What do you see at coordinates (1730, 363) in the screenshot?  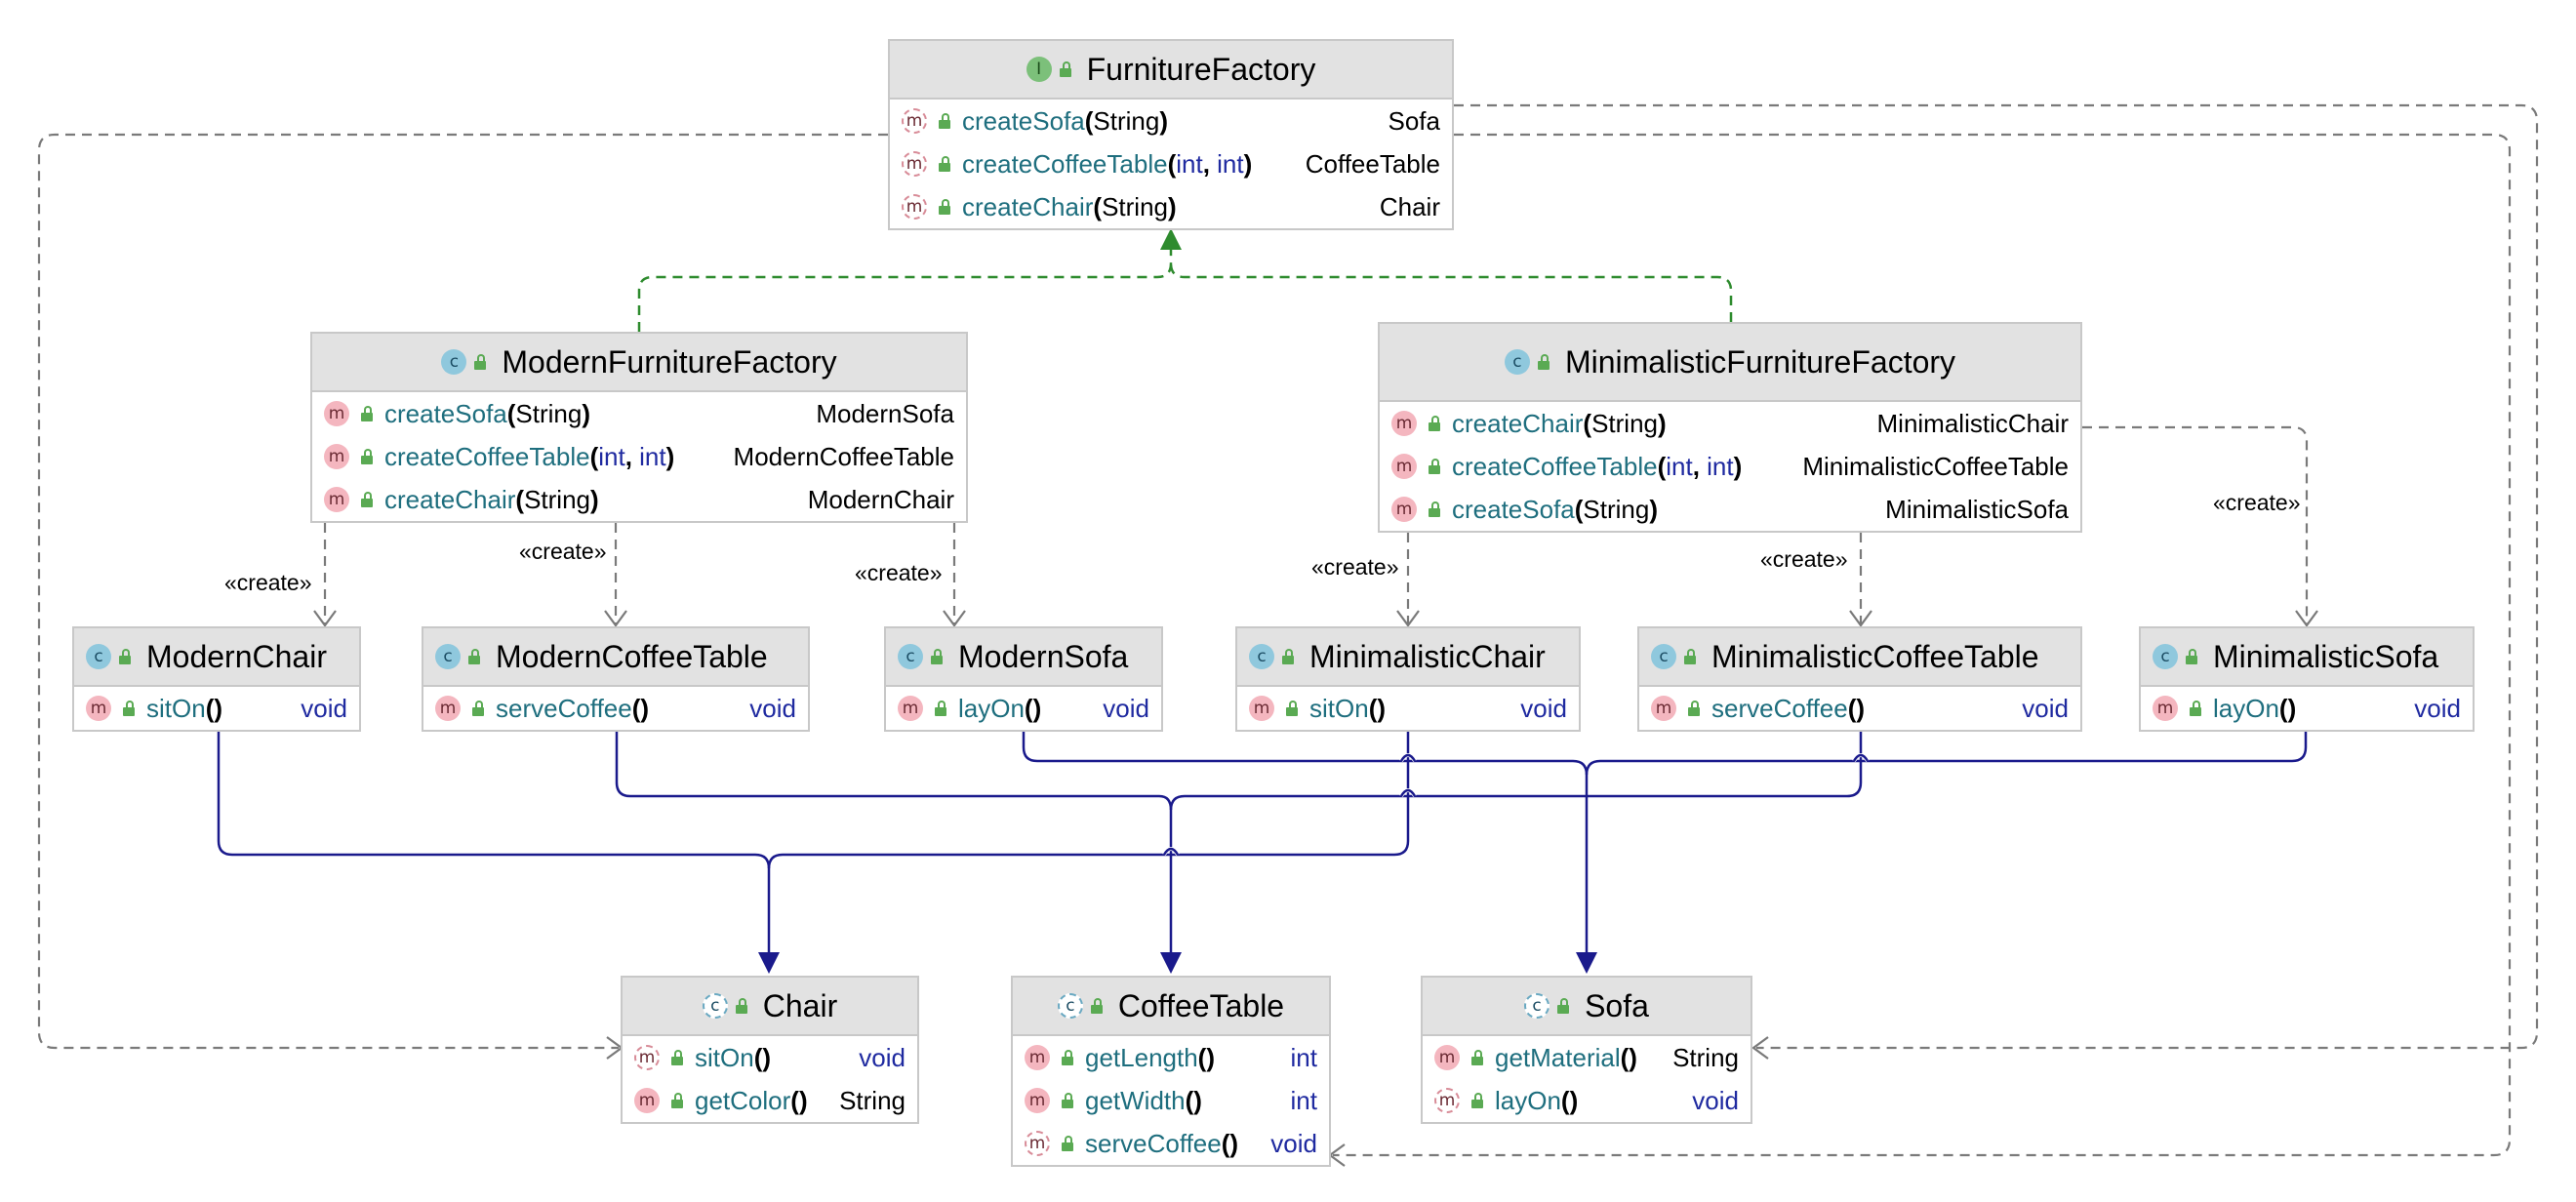 I see `class-header: c MinimalisticFurnitureFactory` at bounding box center [1730, 363].